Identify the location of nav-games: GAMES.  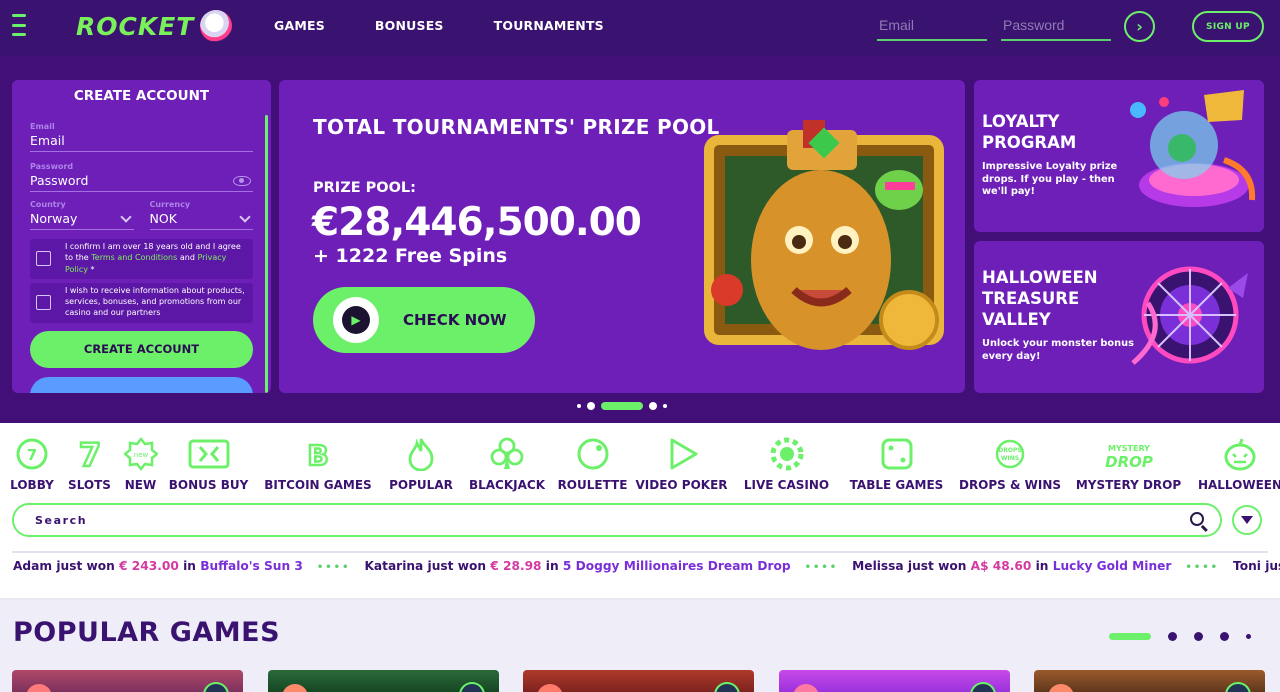
(299, 25).